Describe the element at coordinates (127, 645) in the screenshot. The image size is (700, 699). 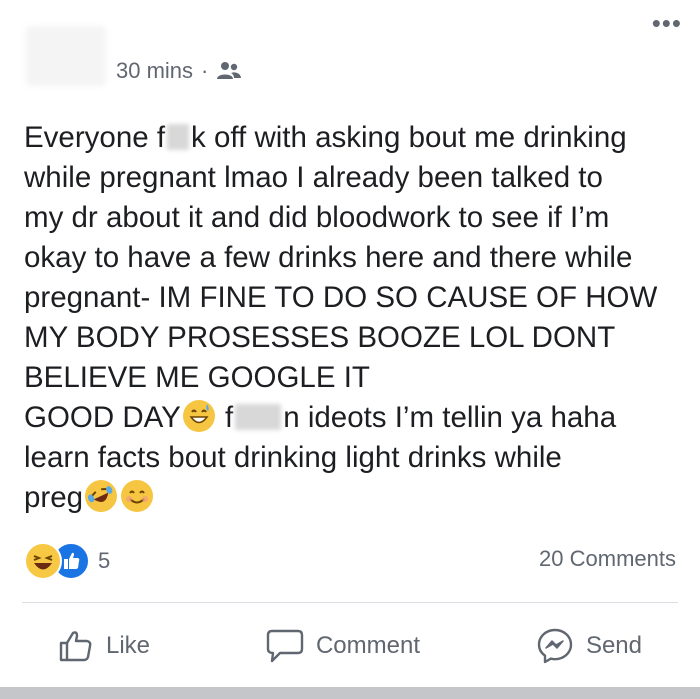
I see `like-label: Like` at that location.